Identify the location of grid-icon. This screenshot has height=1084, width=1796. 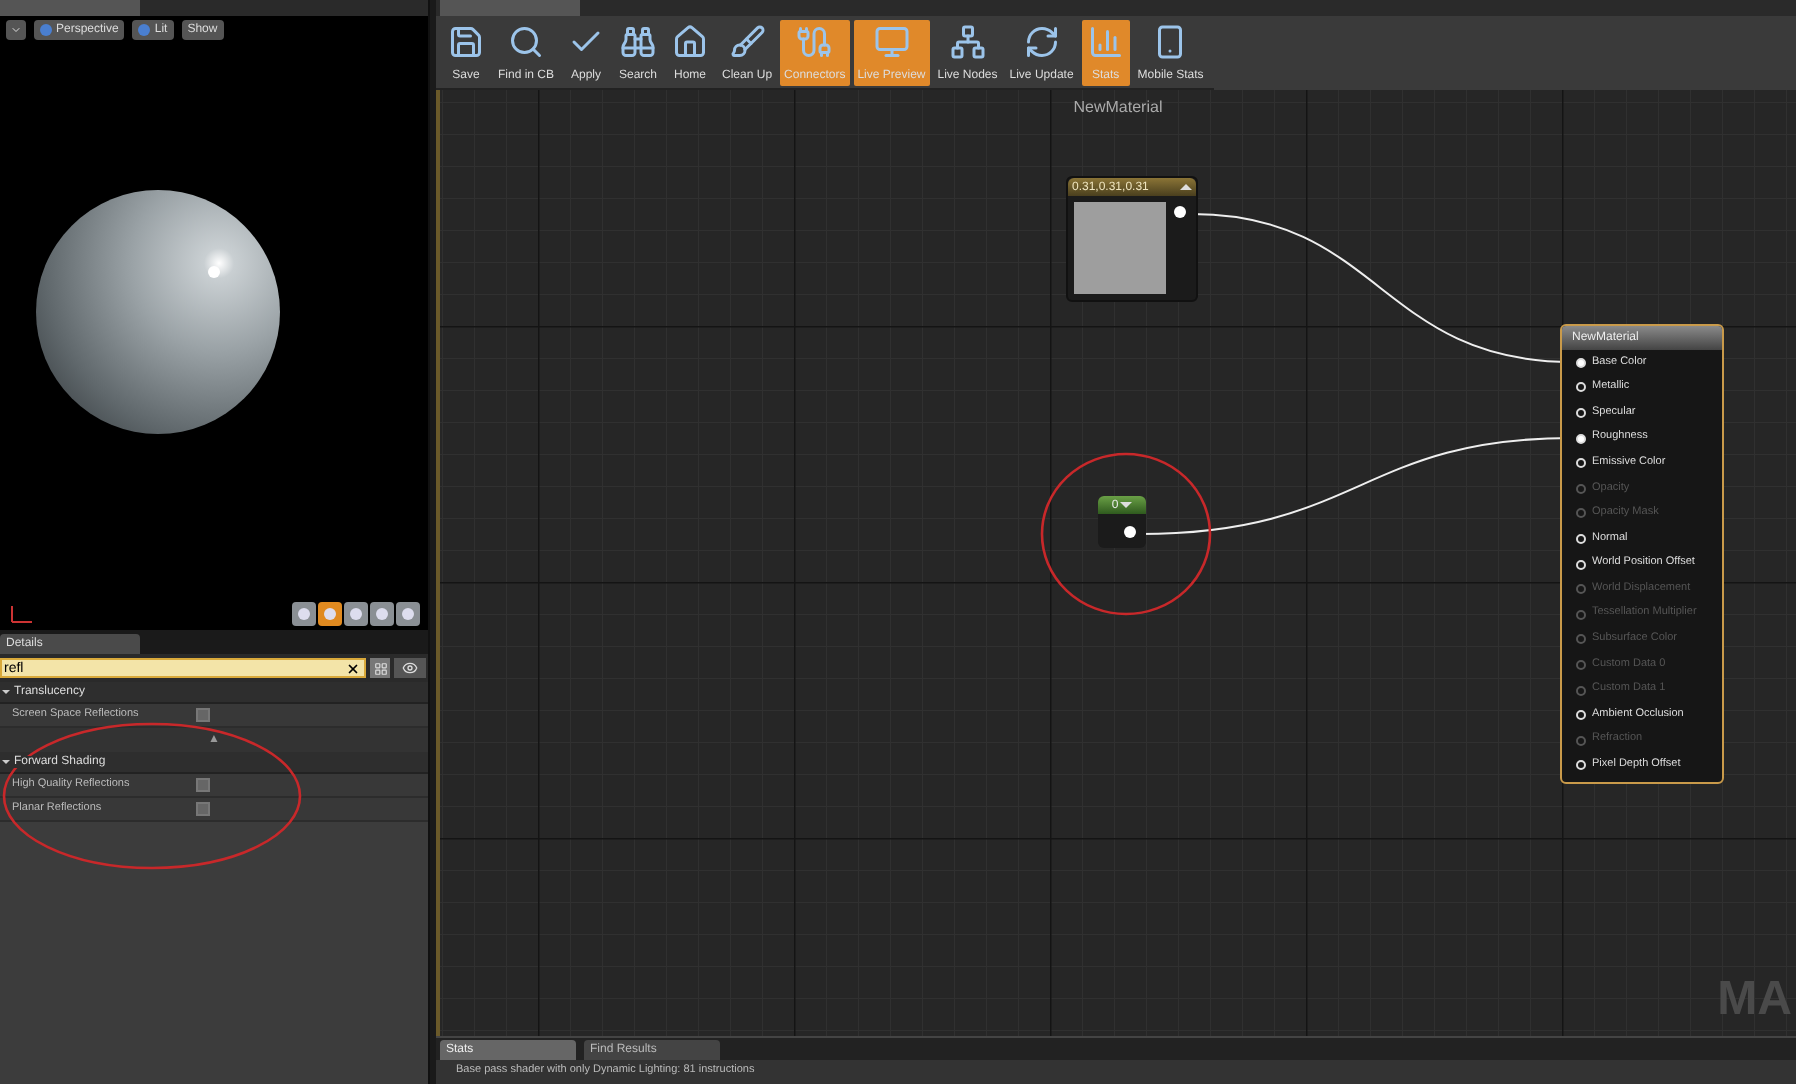
(380, 668).